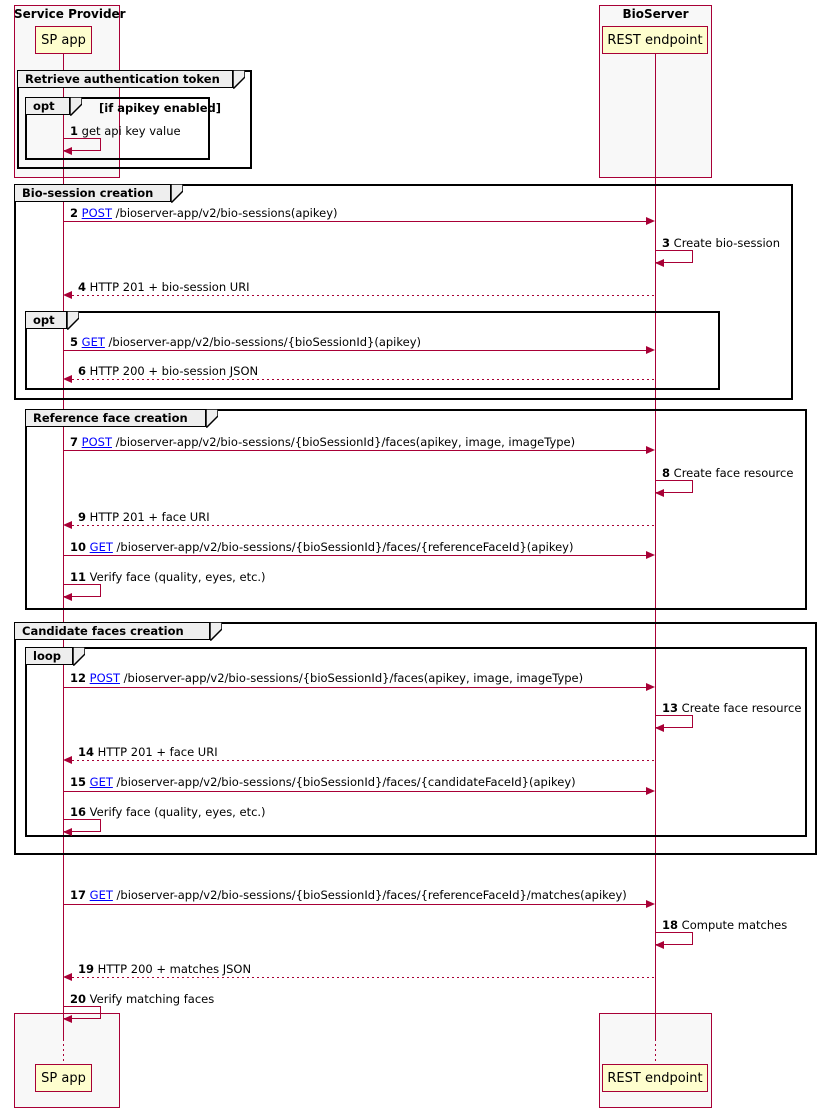  I want to click on participant-rest-endpoint-top-label: REST endpoint, so click(655, 40).